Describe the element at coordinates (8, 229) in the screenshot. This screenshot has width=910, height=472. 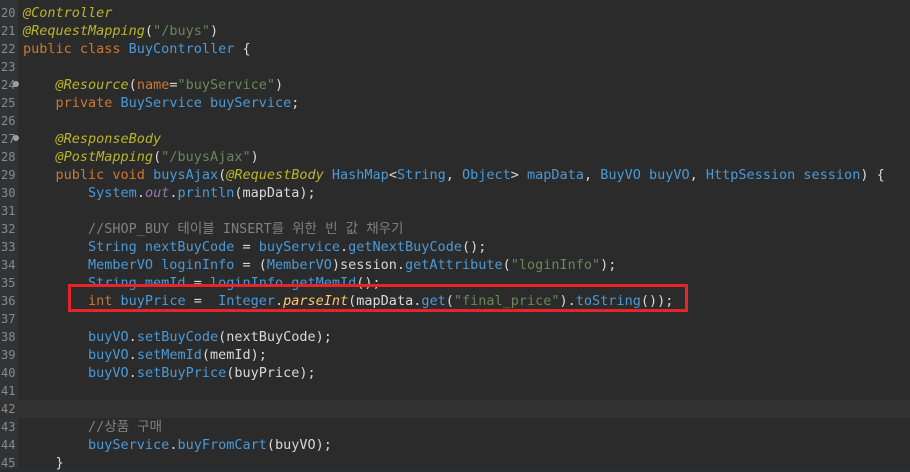
I see `line-number: 32` at that location.